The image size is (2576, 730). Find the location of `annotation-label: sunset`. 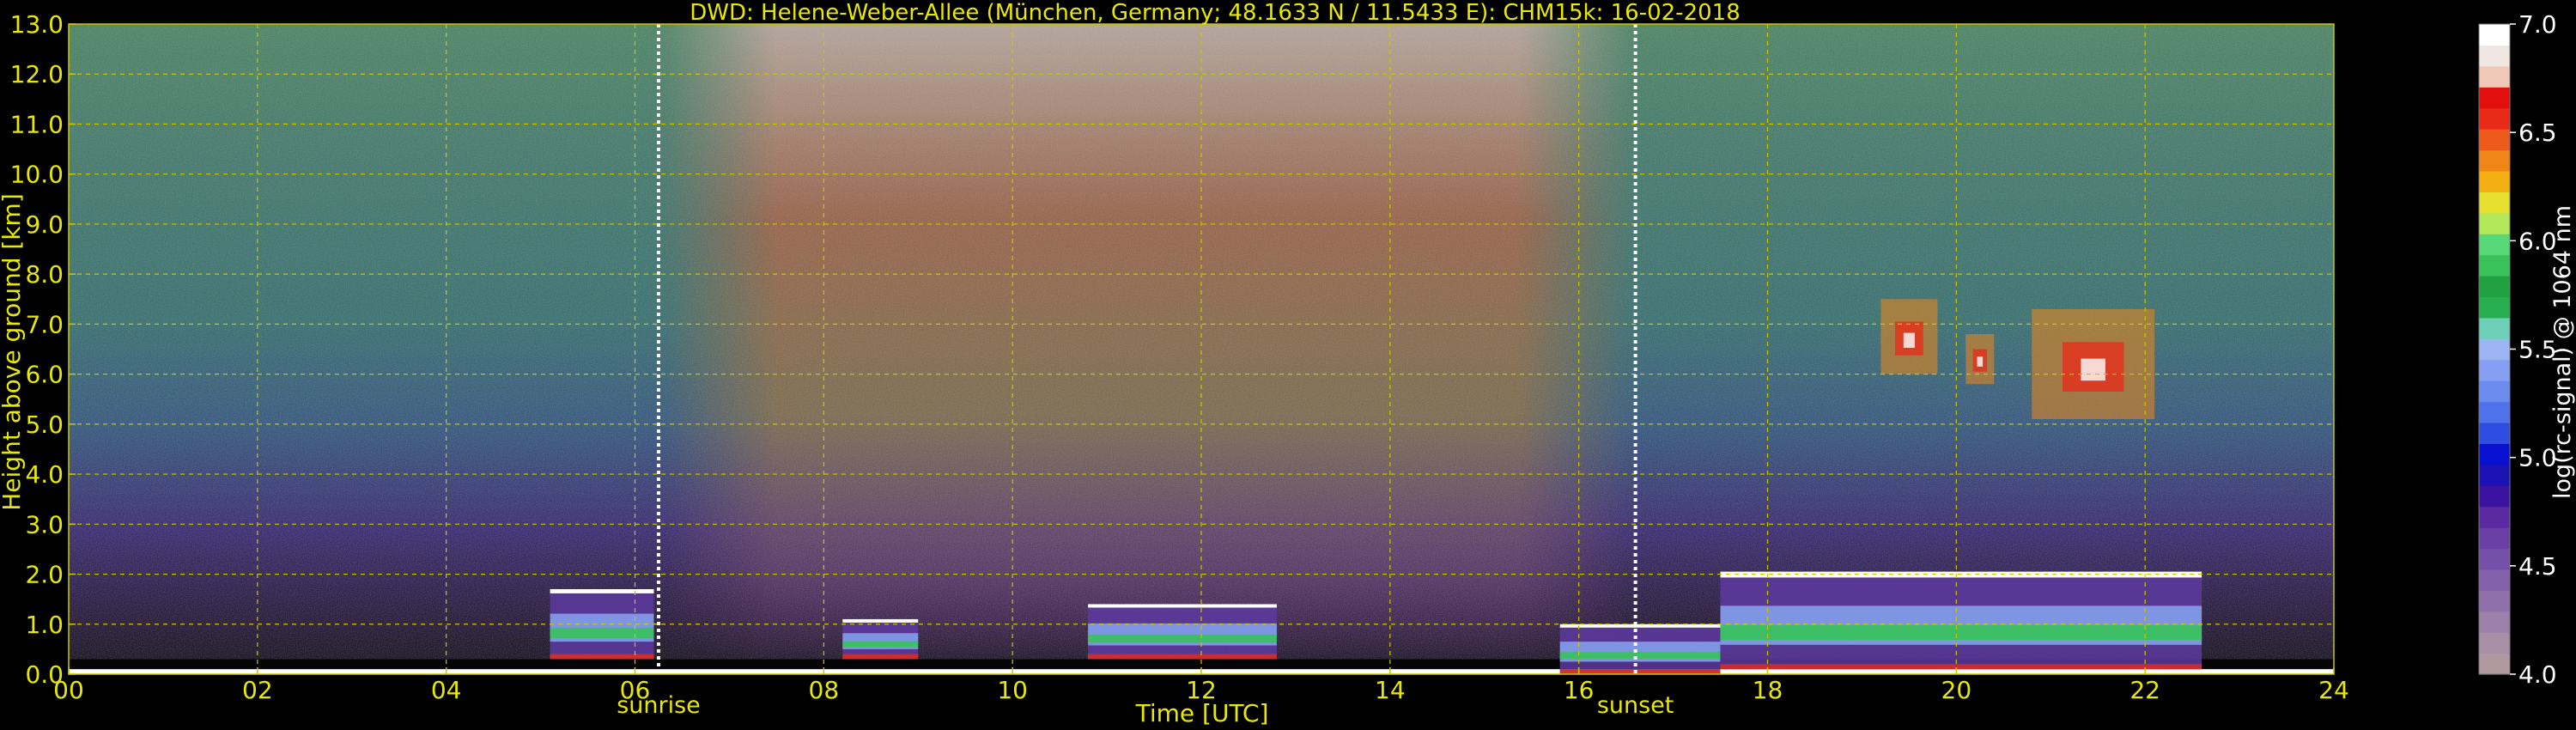

annotation-label: sunset is located at coordinates (1635, 705).